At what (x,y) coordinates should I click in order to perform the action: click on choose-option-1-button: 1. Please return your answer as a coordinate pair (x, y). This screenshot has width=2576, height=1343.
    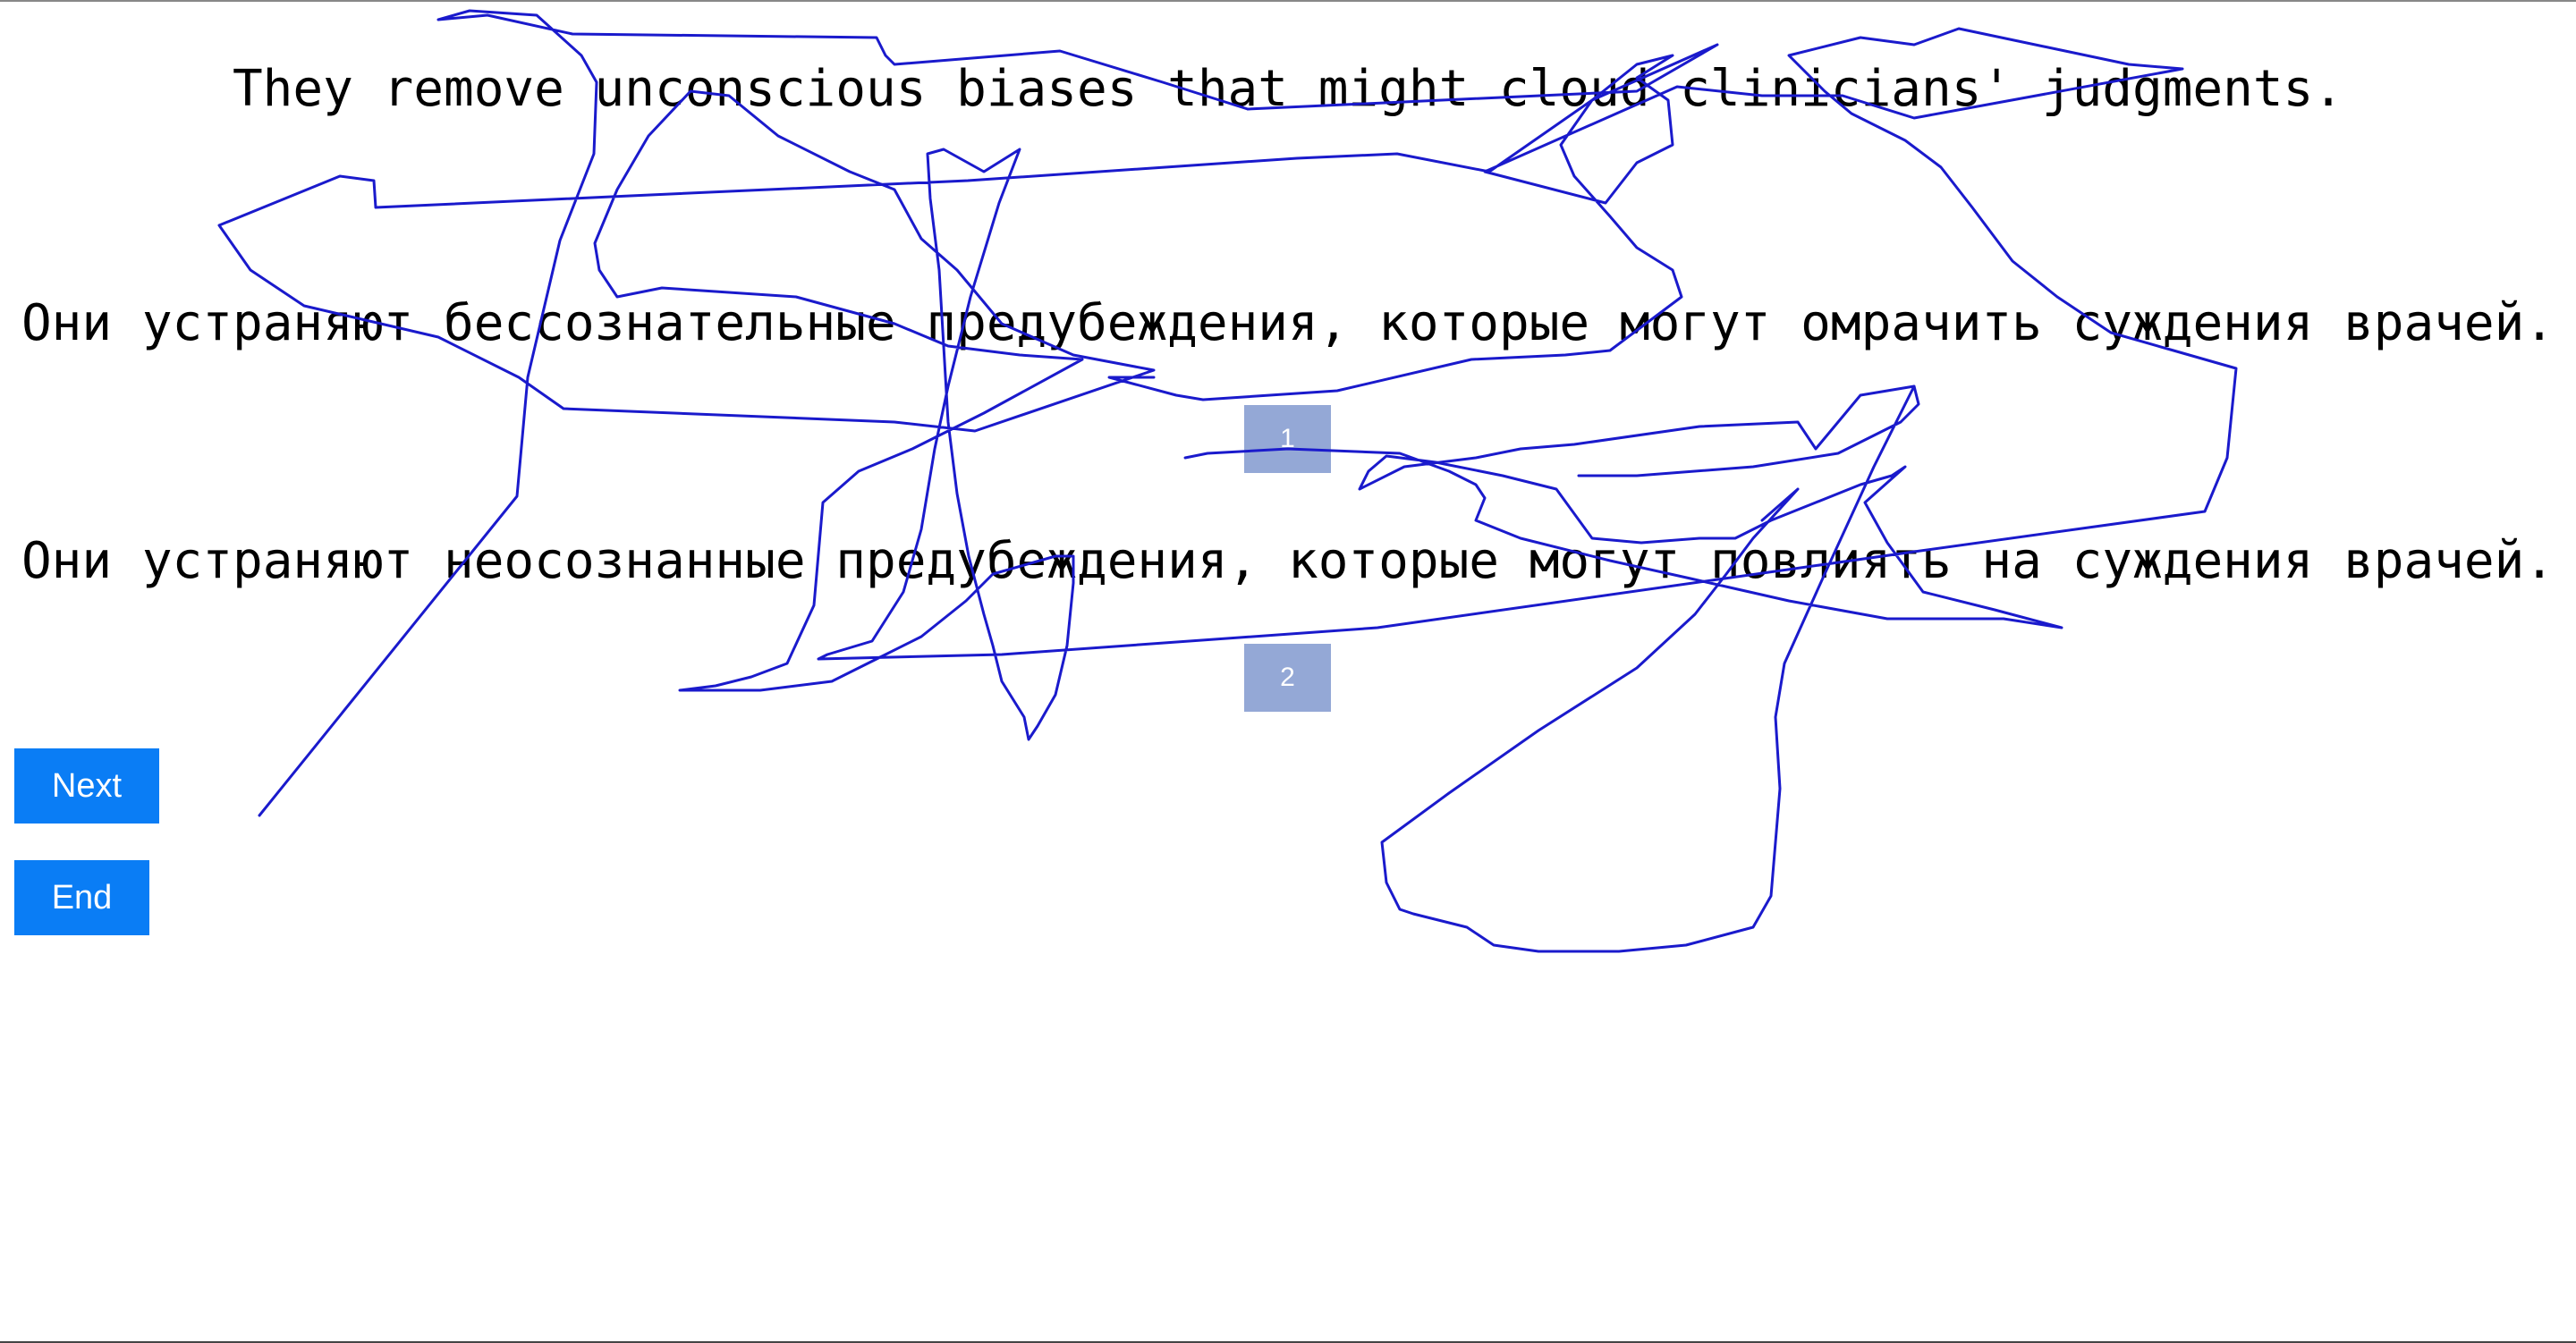
    Looking at the image, I should click on (1287, 439).